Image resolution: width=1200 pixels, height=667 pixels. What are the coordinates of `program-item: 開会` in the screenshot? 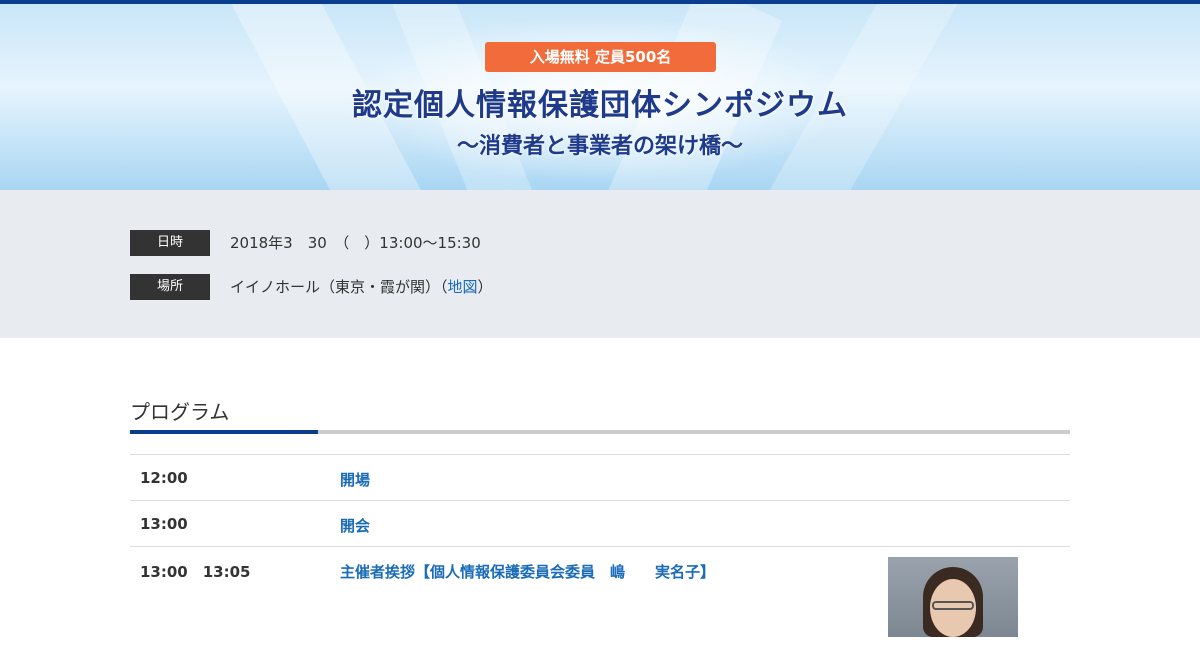 It's located at (355, 525).